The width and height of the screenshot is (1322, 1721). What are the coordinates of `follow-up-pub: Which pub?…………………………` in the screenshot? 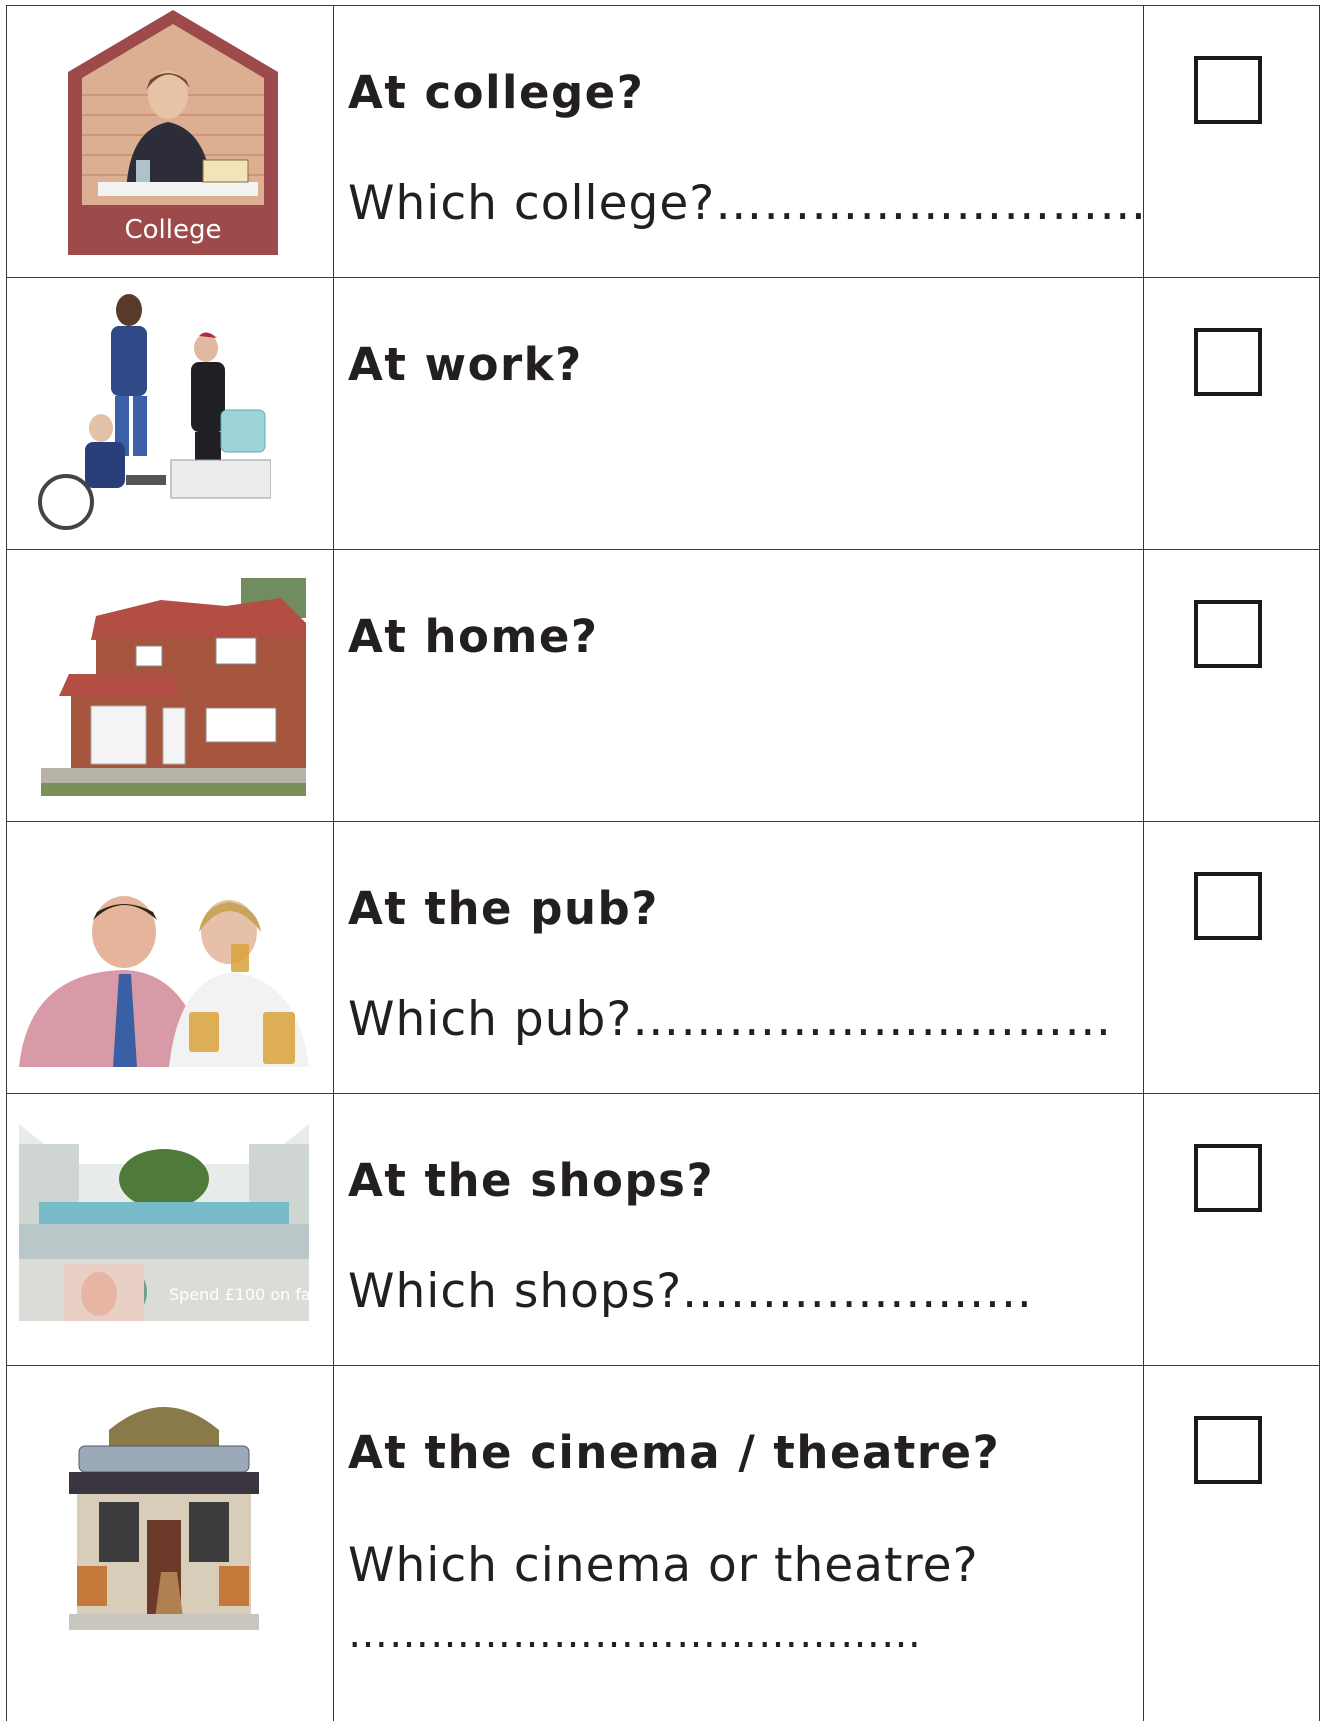 It's located at (730, 1019).